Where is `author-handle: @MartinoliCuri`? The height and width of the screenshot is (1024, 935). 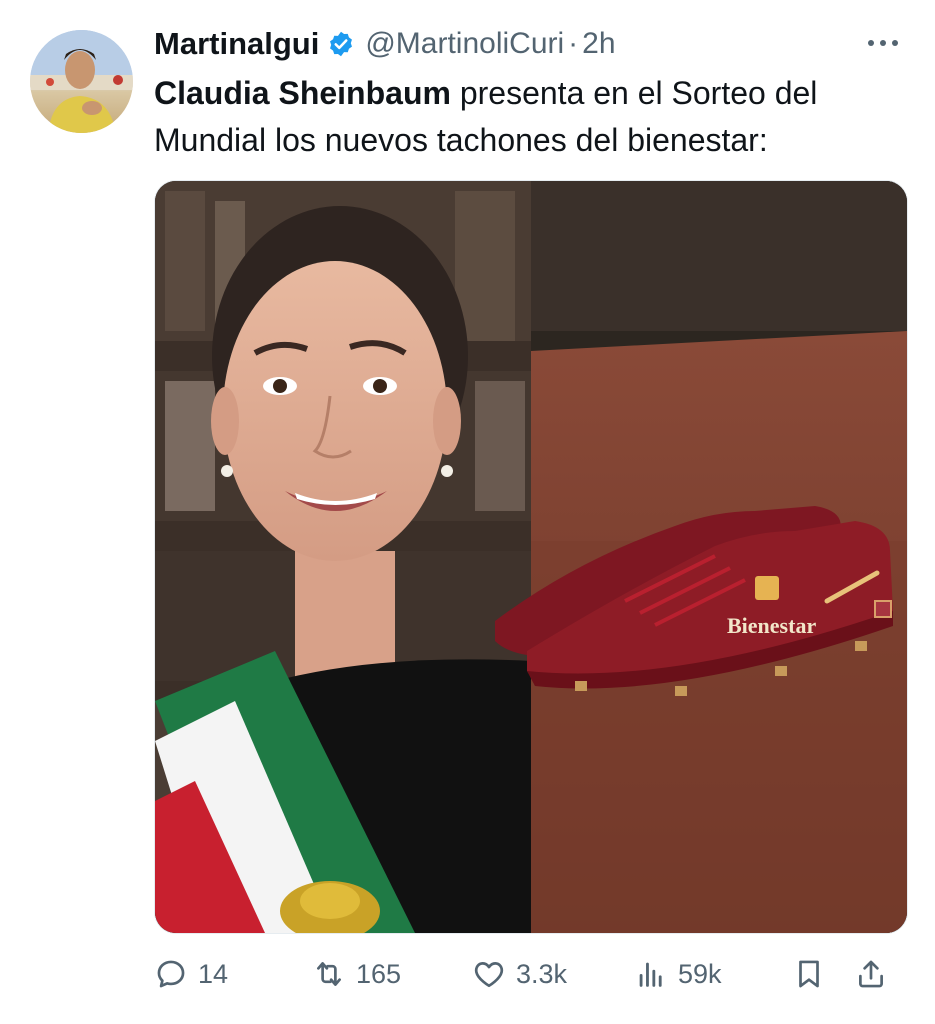
author-handle: @MartinoliCuri is located at coordinates (464, 44).